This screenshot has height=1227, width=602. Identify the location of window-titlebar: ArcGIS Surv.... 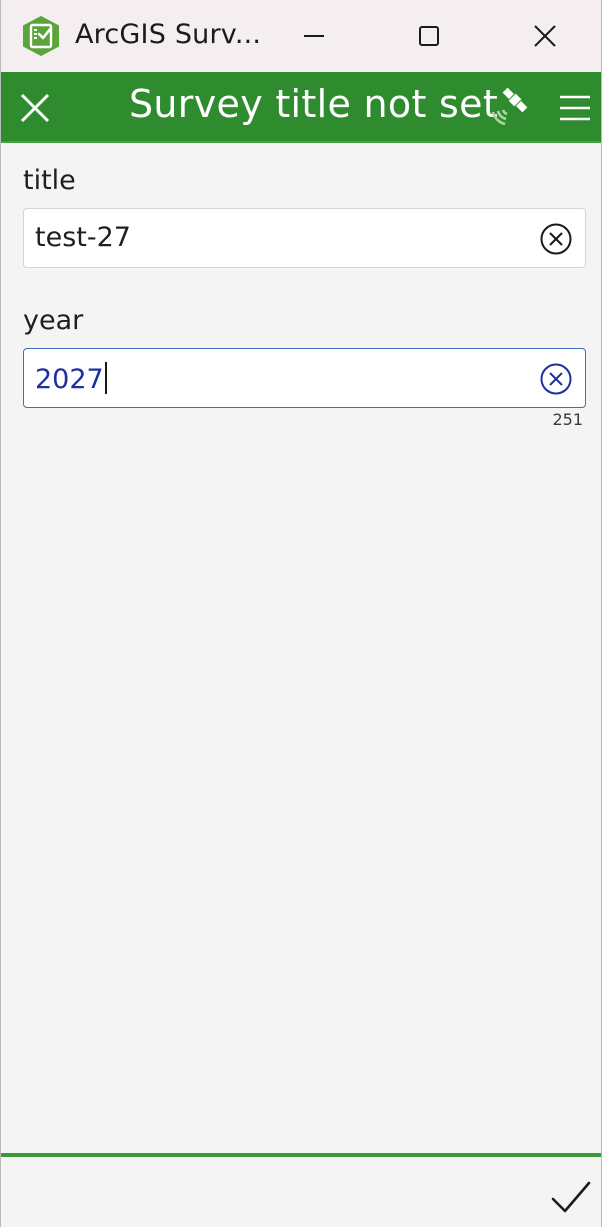
(301, 36).